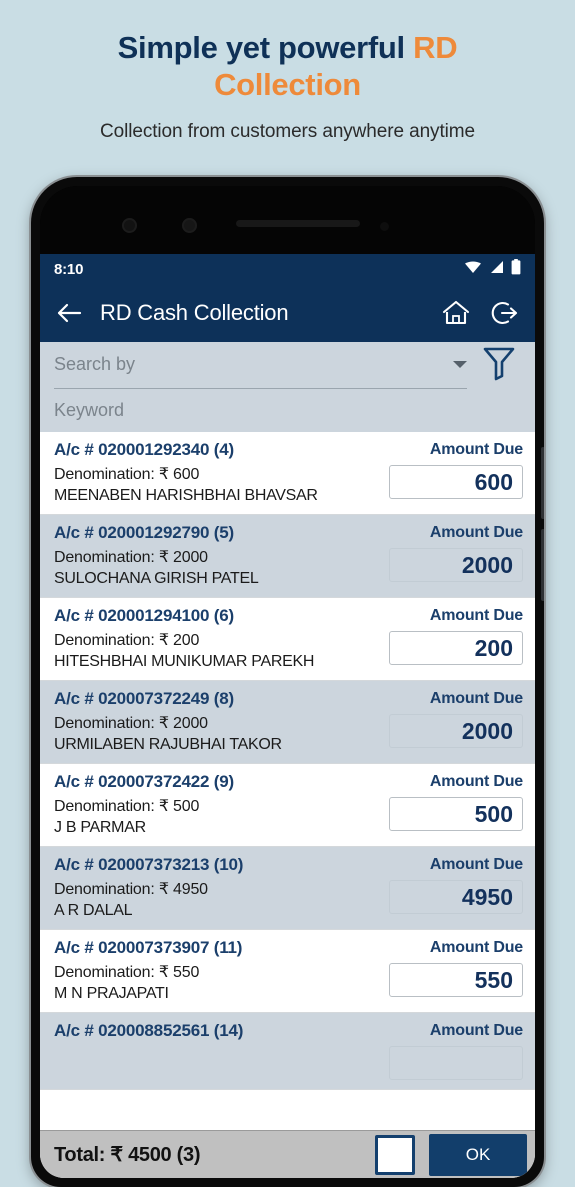 Image resolution: width=575 pixels, height=1187 pixels. Describe the element at coordinates (189, 225) in the screenshot. I see `sensor-icon` at that location.